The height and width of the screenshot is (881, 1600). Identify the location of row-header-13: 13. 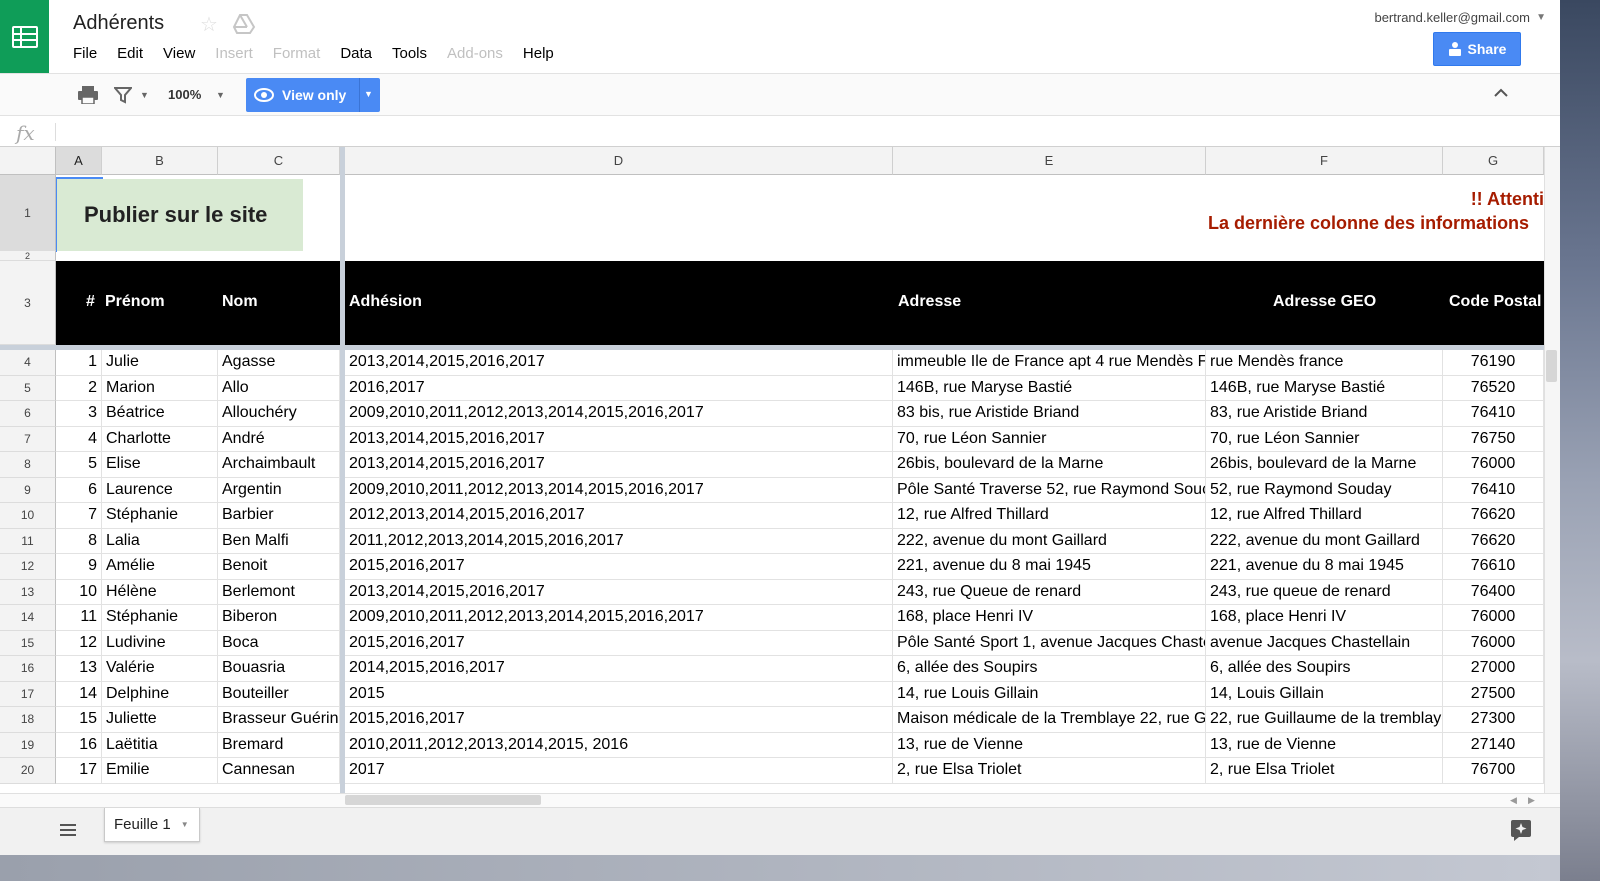
(28, 592).